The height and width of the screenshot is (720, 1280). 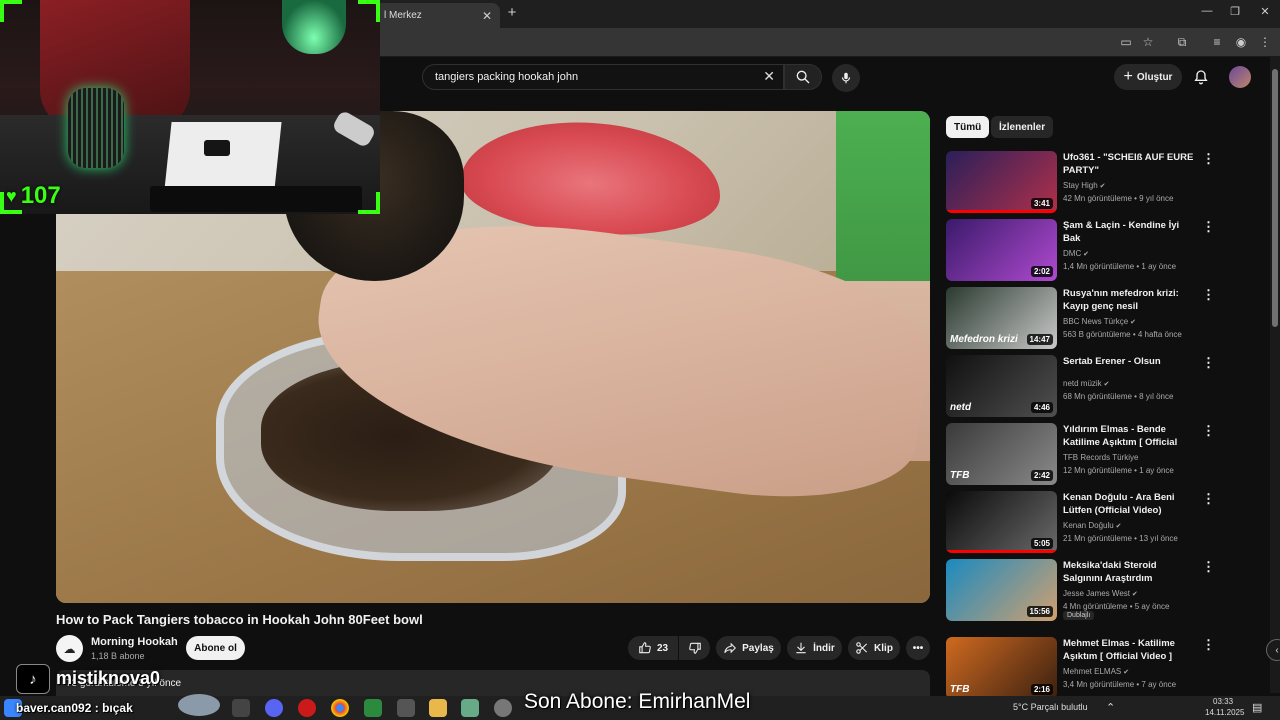 What do you see at coordinates (1001, 318) in the screenshot?
I see `recommendation-thumbnail: Mefedron krizi 14:47` at bounding box center [1001, 318].